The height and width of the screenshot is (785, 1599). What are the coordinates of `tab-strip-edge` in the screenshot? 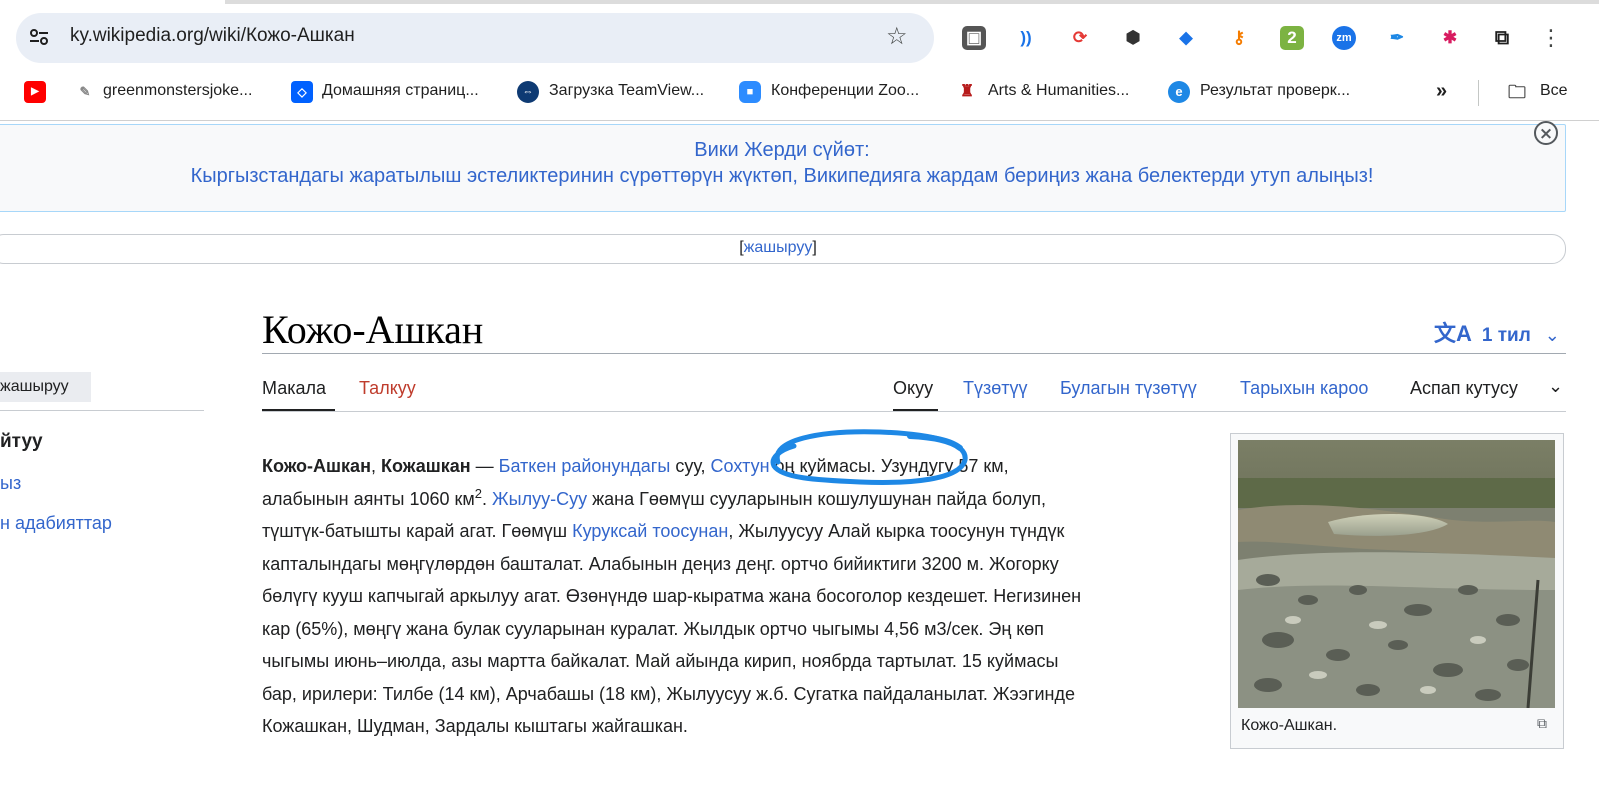 It's located at (912, 2).